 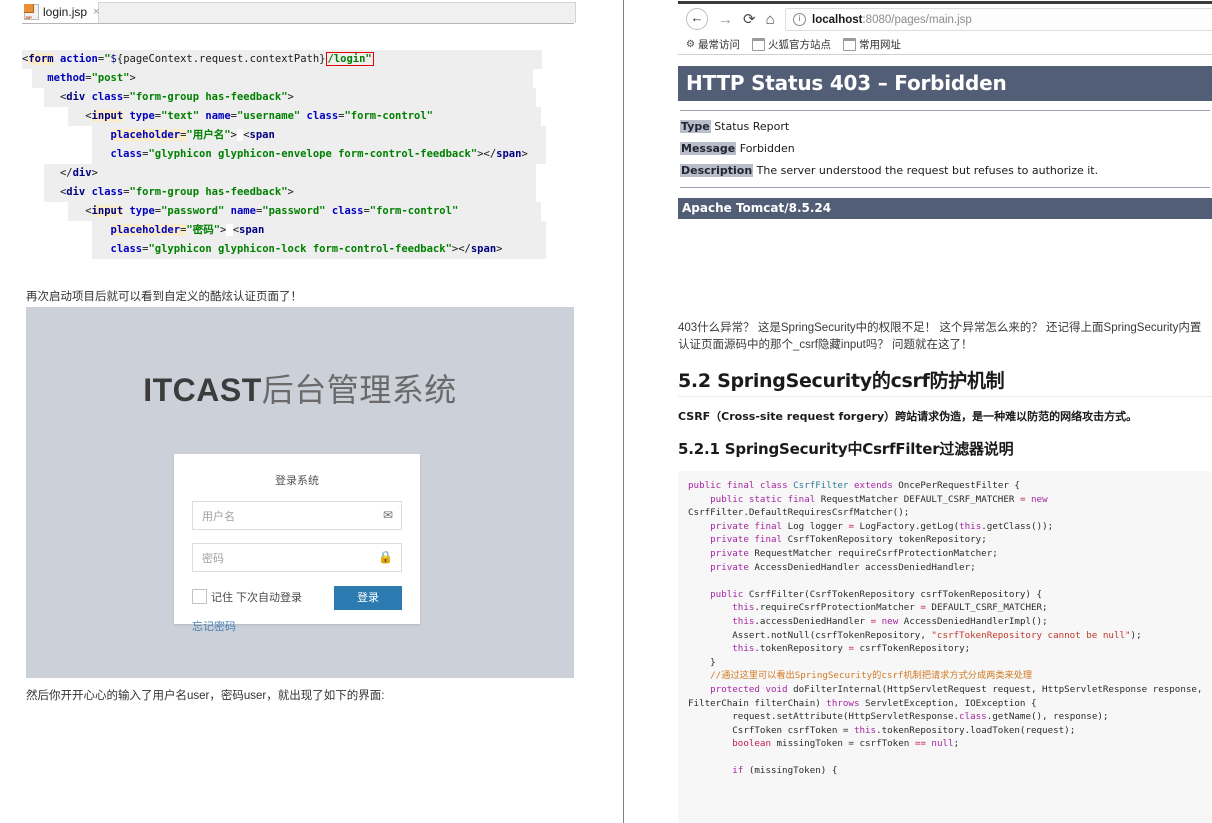 What do you see at coordinates (810, 635) in the screenshot?
I see `java-token: Assert.notNull(csrfTokenRepository,` at bounding box center [810, 635].